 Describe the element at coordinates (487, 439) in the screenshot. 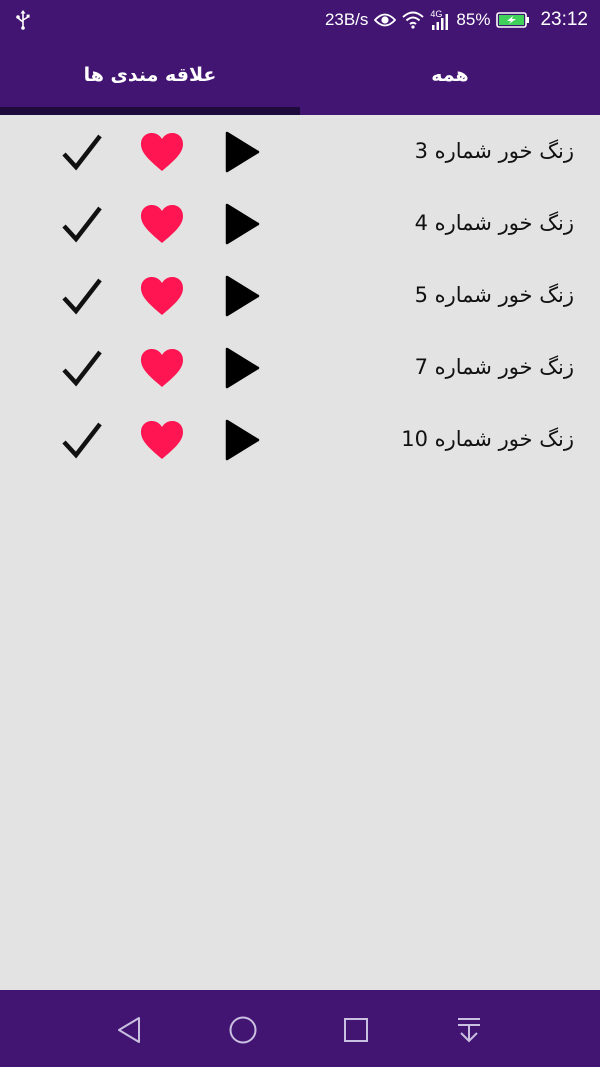

I see `ringtone-label: زنگ خور شماره 10` at that location.